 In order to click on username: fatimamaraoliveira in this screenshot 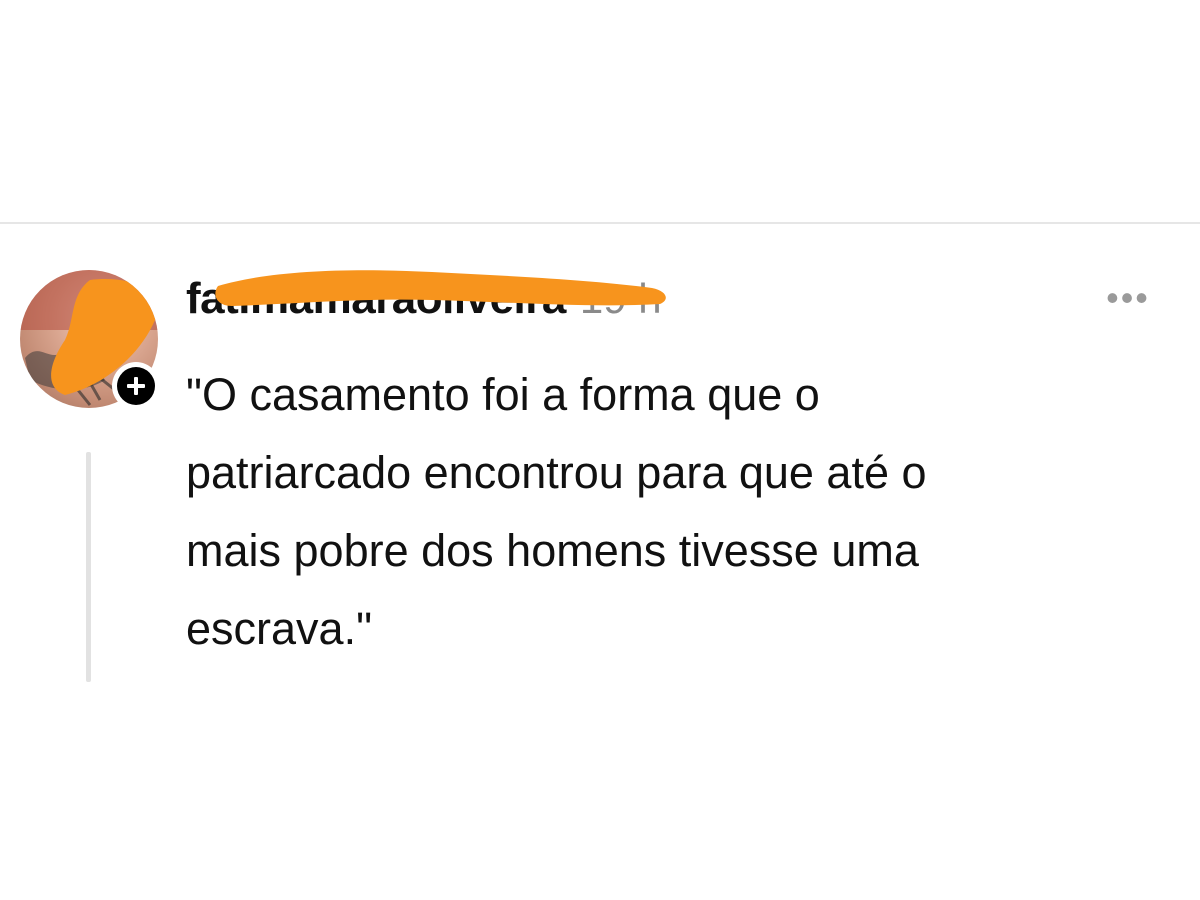, I will do `click(376, 299)`.